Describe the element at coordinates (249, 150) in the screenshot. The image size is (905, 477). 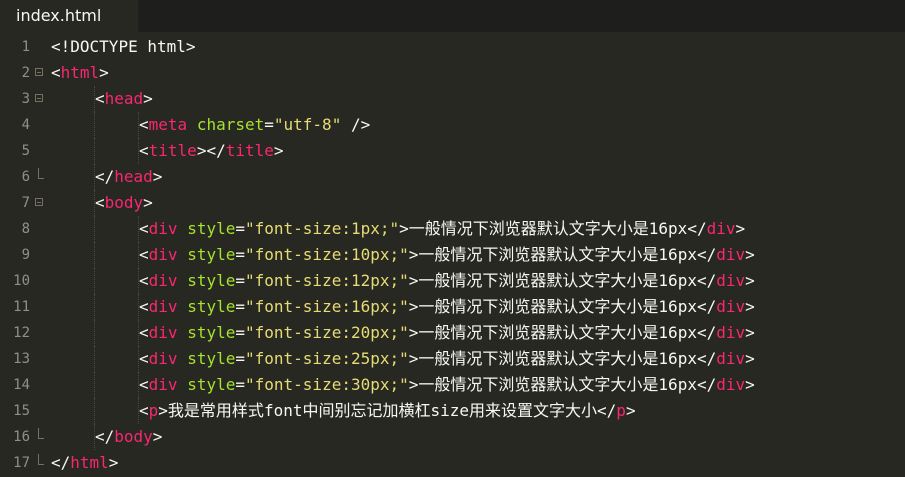
I see `code-token: title` at that location.